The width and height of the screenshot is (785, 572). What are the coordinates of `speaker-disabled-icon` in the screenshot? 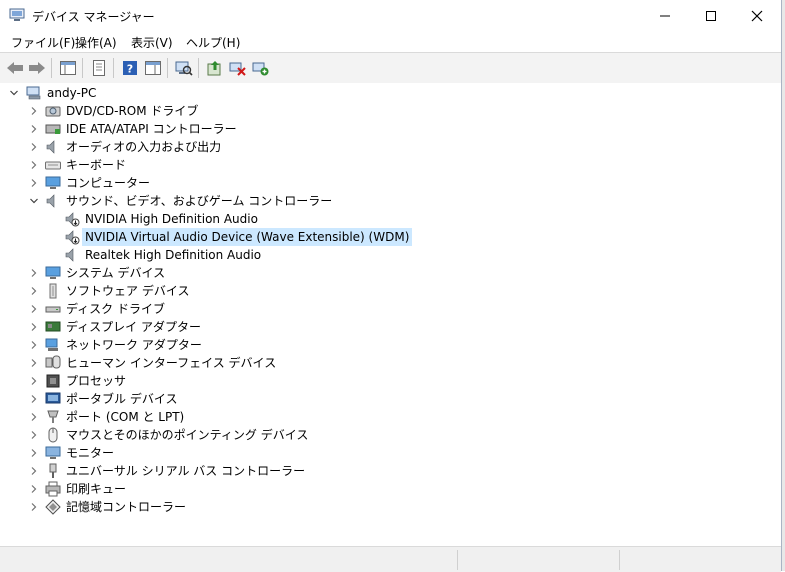 It's located at (72, 219).